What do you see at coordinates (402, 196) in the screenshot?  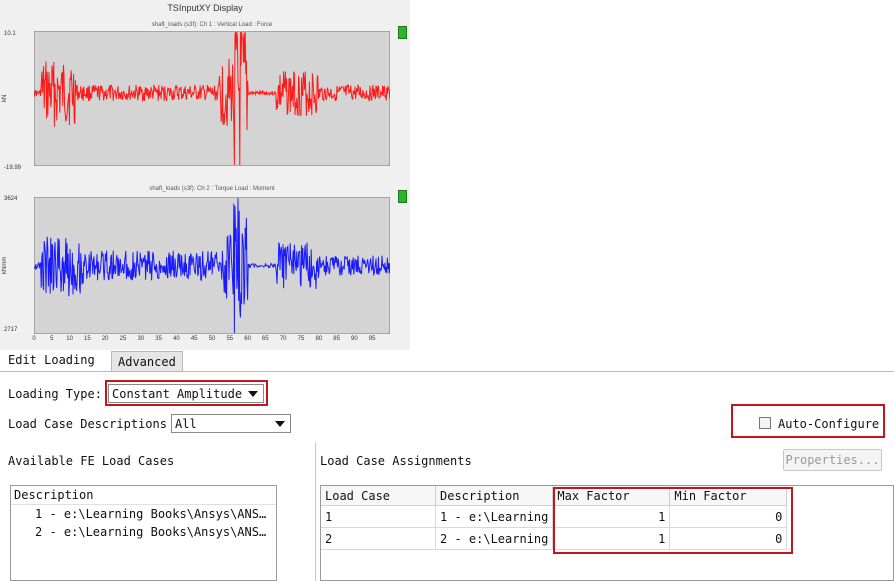 I see `bottom-panel-indicator` at bounding box center [402, 196].